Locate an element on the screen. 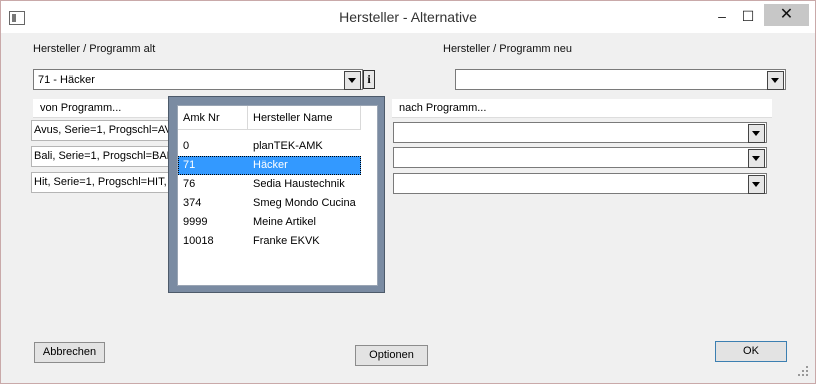  ok-button: OK is located at coordinates (751, 351).